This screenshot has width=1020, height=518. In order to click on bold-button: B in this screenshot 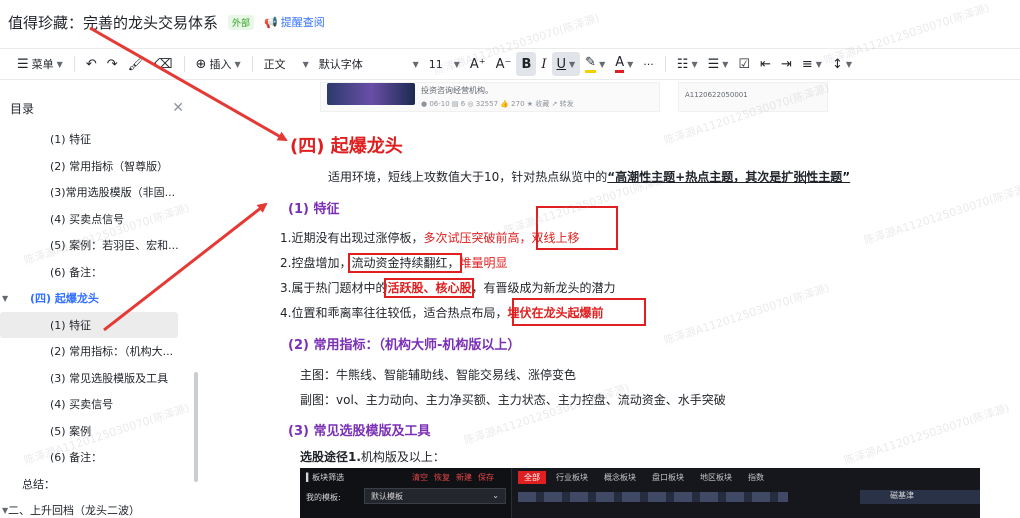, I will do `click(526, 64)`.